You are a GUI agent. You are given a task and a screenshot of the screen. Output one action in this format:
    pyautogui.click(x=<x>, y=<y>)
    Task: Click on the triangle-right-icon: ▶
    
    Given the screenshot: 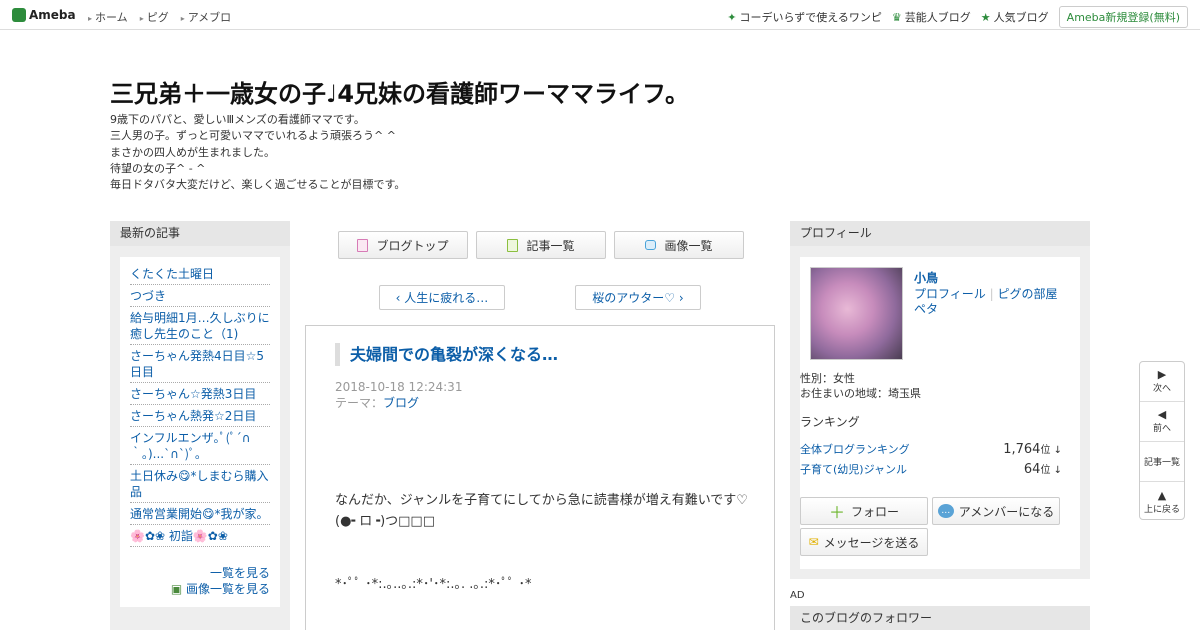 What is the action you would take?
    pyautogui.click(x=1162, y=374)
    